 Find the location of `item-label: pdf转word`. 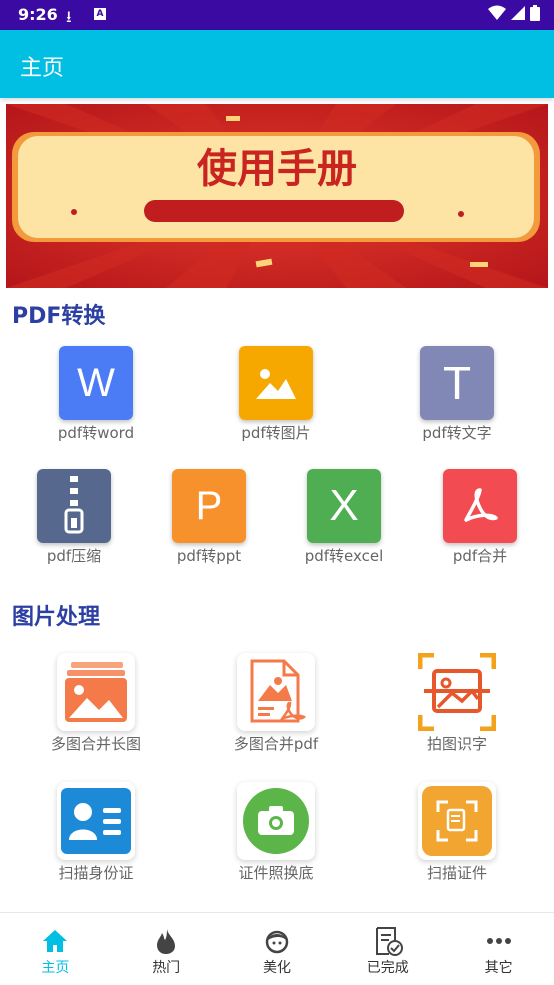

item-label: pdf转word is located at coordinates (96, 433).